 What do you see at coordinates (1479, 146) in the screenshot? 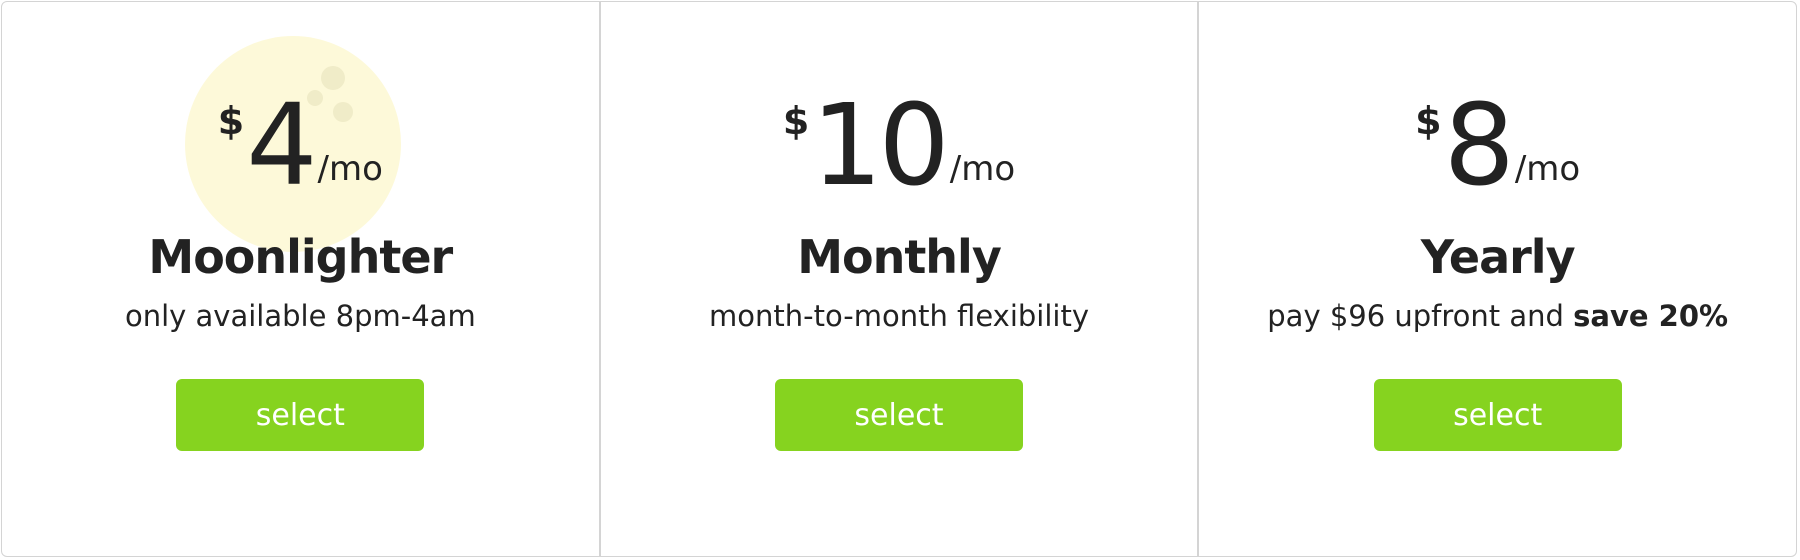
I see `price-amount: 8` at bounding box center [1479, 146].